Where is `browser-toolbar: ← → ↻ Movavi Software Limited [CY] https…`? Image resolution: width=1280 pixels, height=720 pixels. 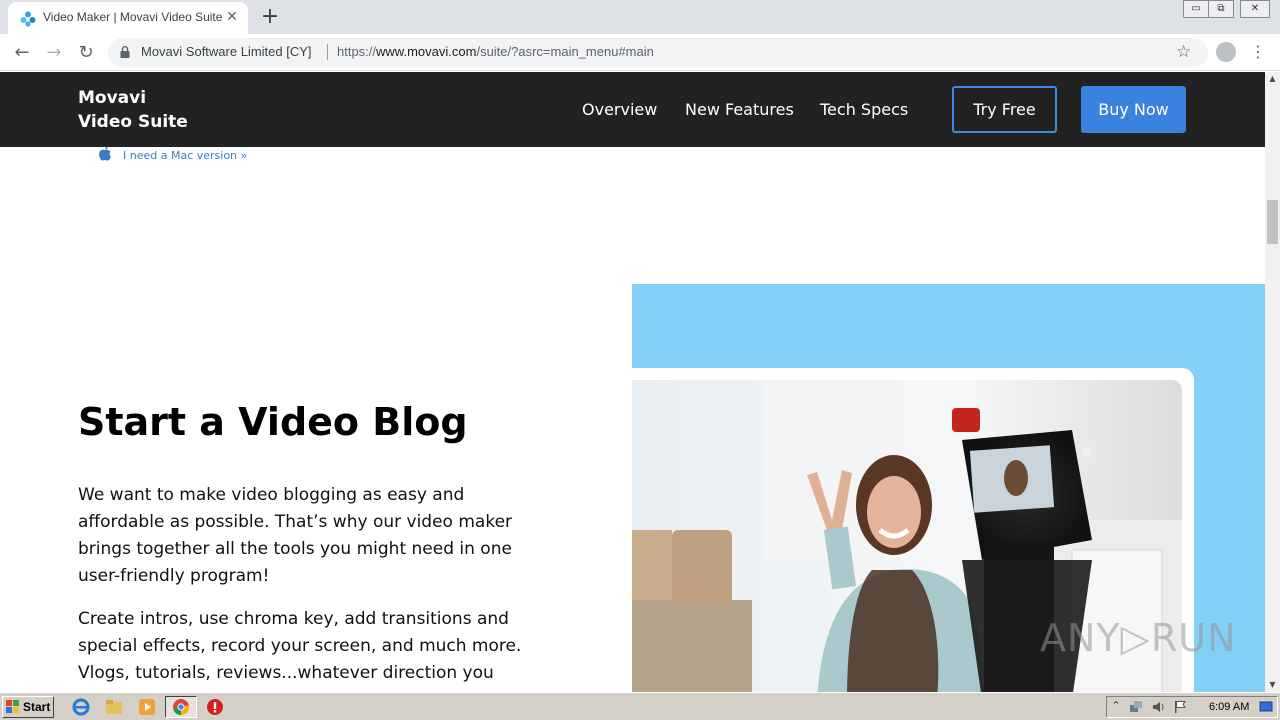
browser-toolbar: ← → ↻ Movavi Software Limited [CY] https… is located at coordinates (640, 52).